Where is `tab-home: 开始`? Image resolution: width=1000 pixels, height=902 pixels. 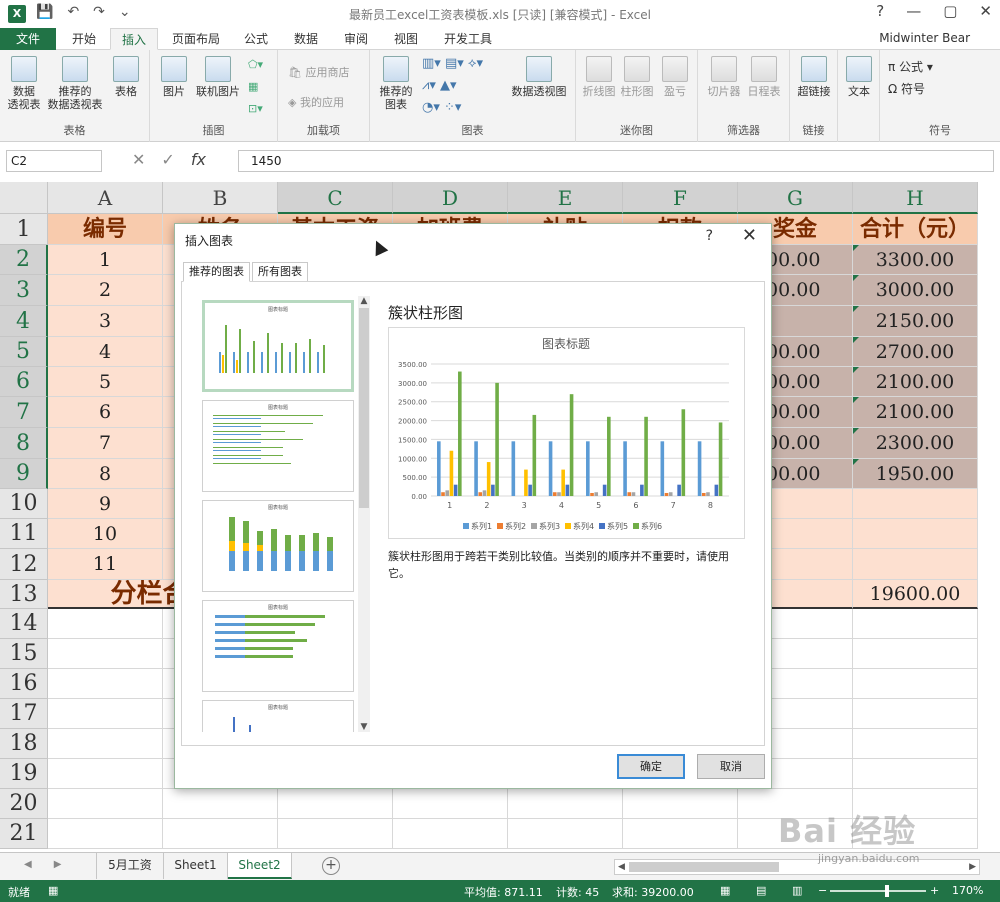 tab-home: 开始 is located at coordinates (84, 39).